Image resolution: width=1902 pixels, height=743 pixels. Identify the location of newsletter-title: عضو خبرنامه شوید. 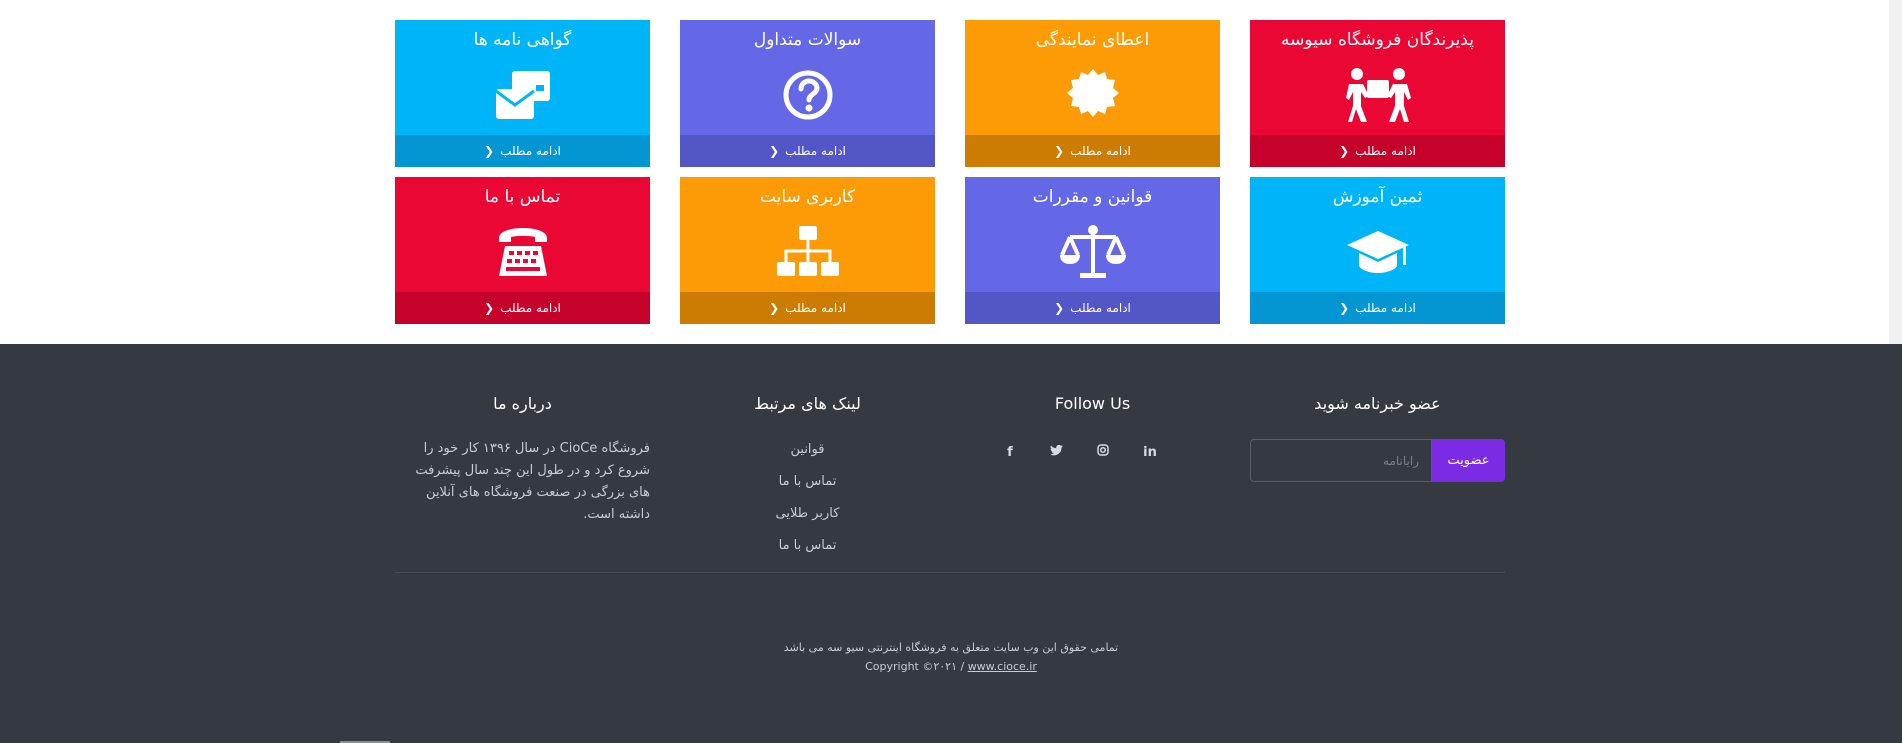
(1377, 403).